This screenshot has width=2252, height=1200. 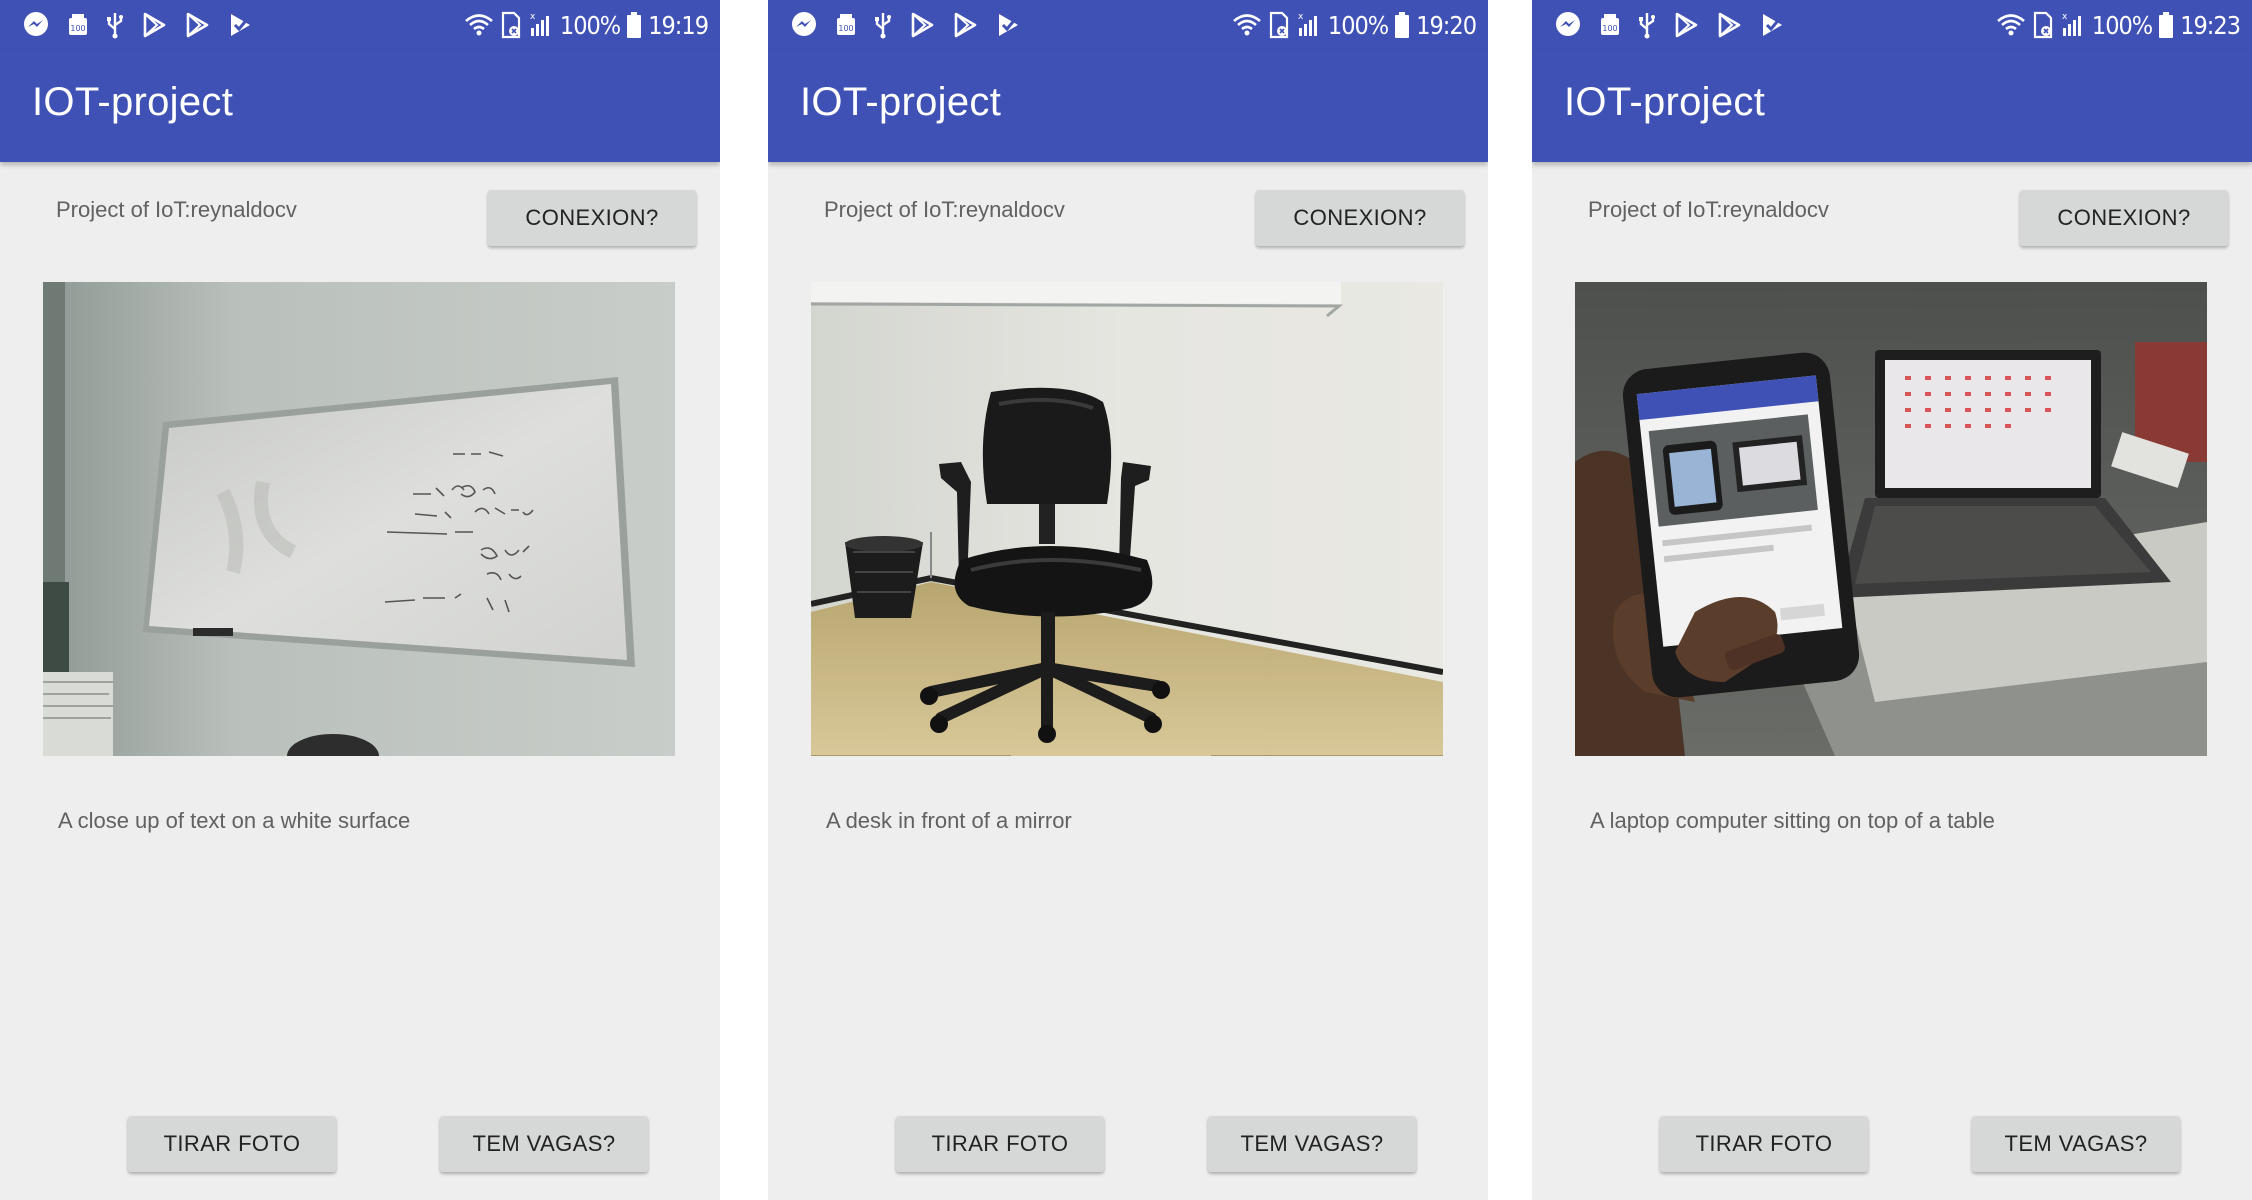 I want to click on clock: 19:23, so click(x=2210, y=25).